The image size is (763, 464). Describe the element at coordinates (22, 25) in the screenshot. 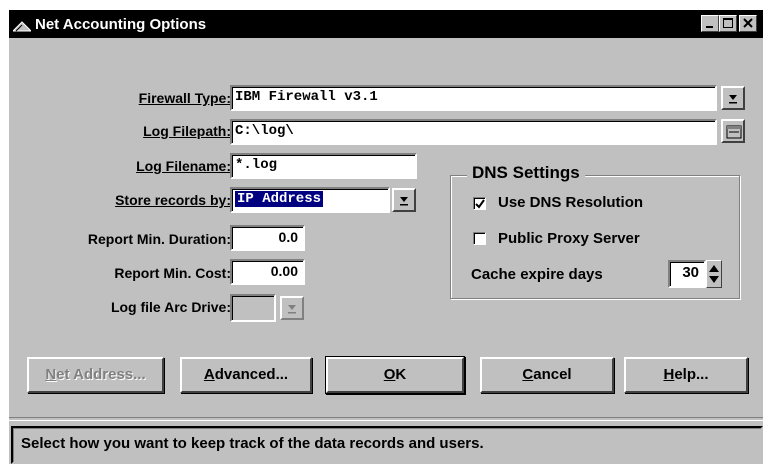

I see `window-icon` at that location.